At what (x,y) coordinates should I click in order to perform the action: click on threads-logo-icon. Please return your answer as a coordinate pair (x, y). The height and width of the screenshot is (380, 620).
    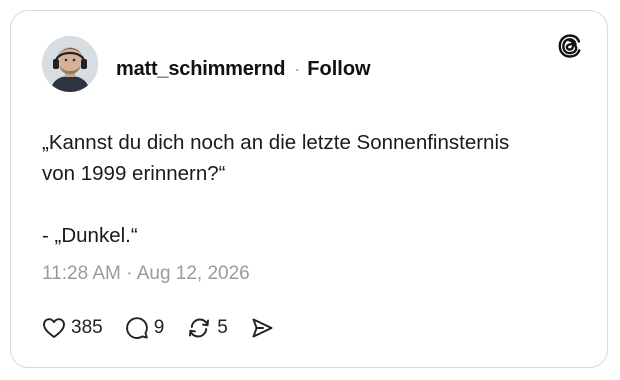
    Looking at the image, I should click on (570, 46).